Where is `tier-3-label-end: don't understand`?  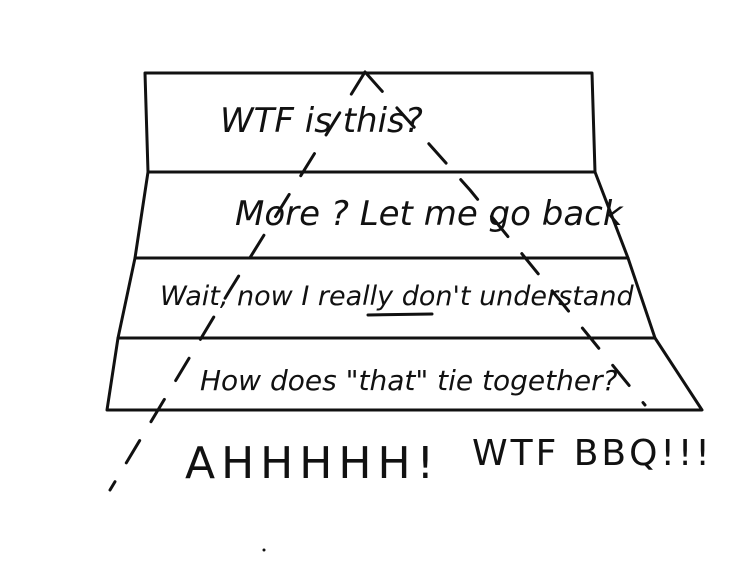
tier-3-label-end: don't understand is located at coordinates (513, 296).